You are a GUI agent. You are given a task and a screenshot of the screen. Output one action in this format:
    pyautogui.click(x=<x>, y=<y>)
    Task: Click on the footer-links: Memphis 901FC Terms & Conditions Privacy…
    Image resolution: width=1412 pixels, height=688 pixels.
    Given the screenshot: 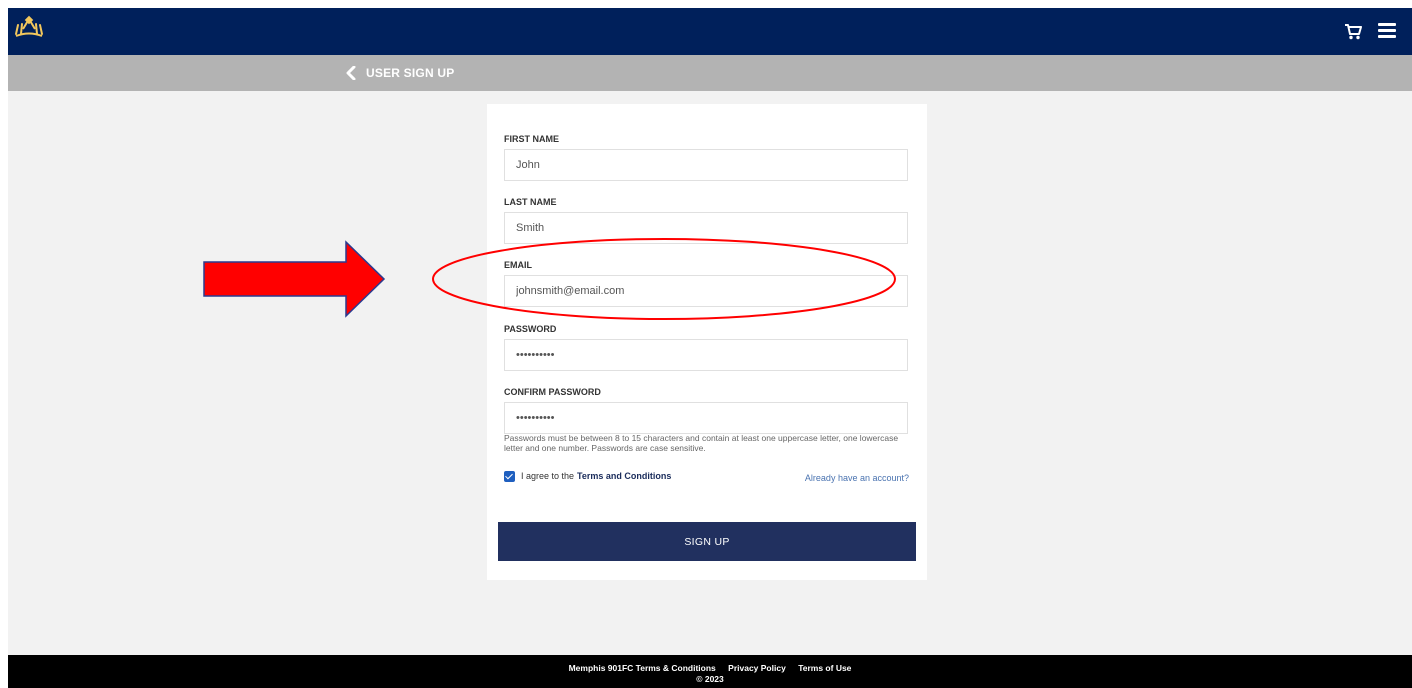 What is the action you would take?
    pyautogui.click(x=710, y=664)
    